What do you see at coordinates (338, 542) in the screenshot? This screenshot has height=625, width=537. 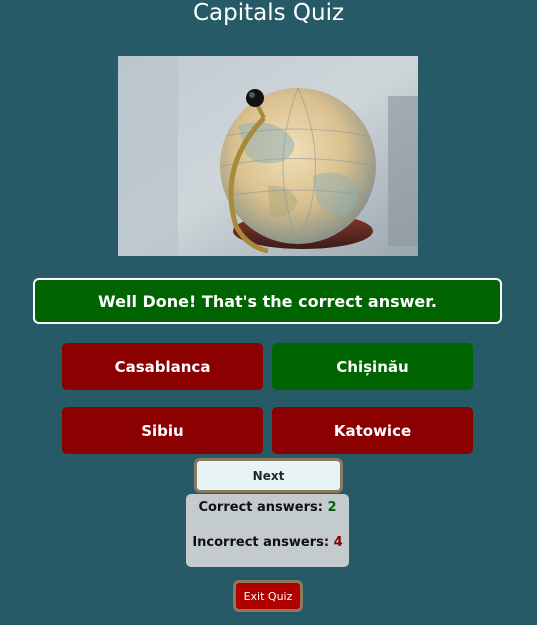 I see `incorrect-answers-count: 4` at bounding box center [338, 542].